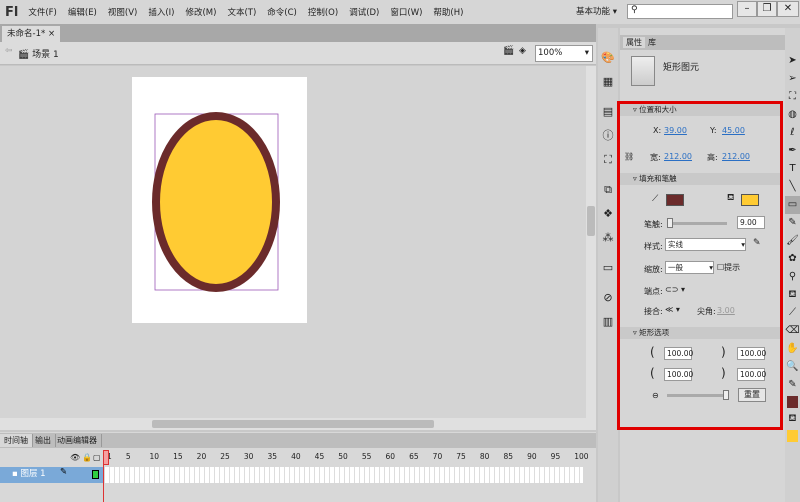 The width and height of the screenshot is (800, 502). Describe the element at coordinates (532, 456) in the screenshot. I see `frame-tick: 90` at that location.